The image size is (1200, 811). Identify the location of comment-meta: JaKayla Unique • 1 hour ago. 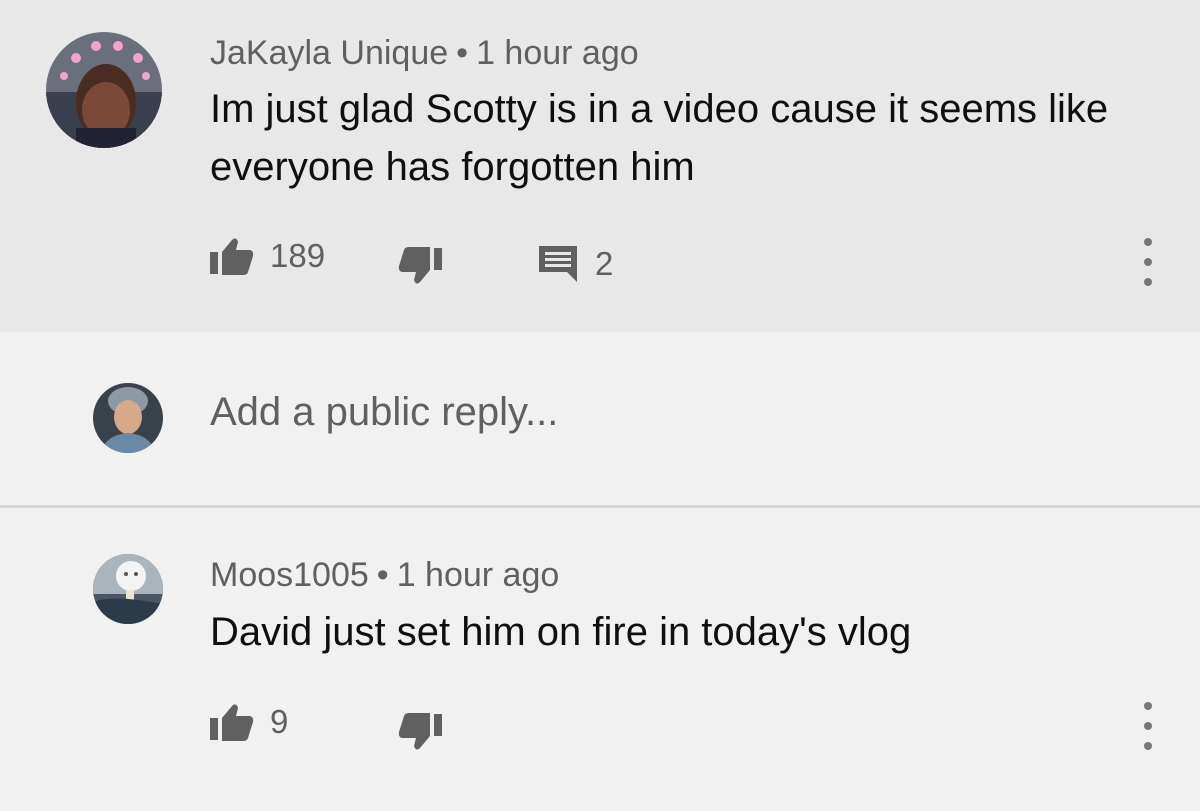
(424, 53).